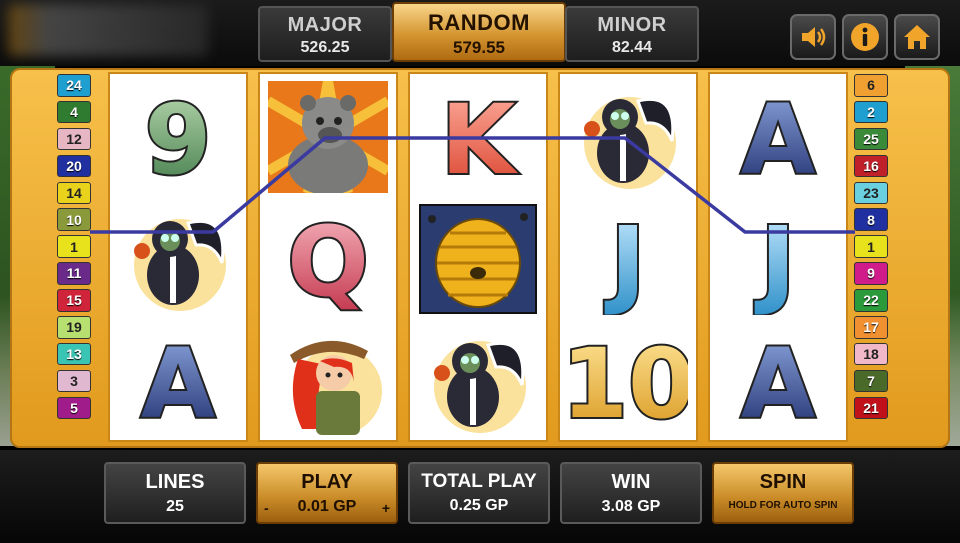  Describe the element at coordinates (871, 327) in the screenshot. I see `payline-indicator-right-17: 17` at that location.